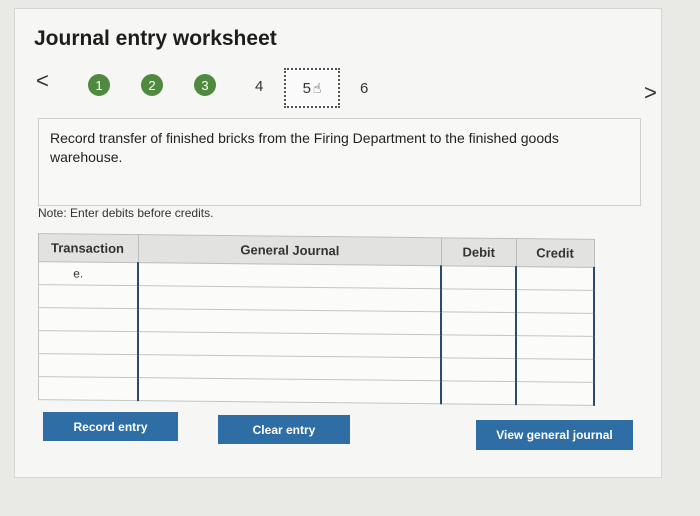 This screenshot has width=700, height=516. What do you see at coordinates (88, 248) in the screenshot?
I see `header-transaction: Transaction` at bounding box center [88, 248].